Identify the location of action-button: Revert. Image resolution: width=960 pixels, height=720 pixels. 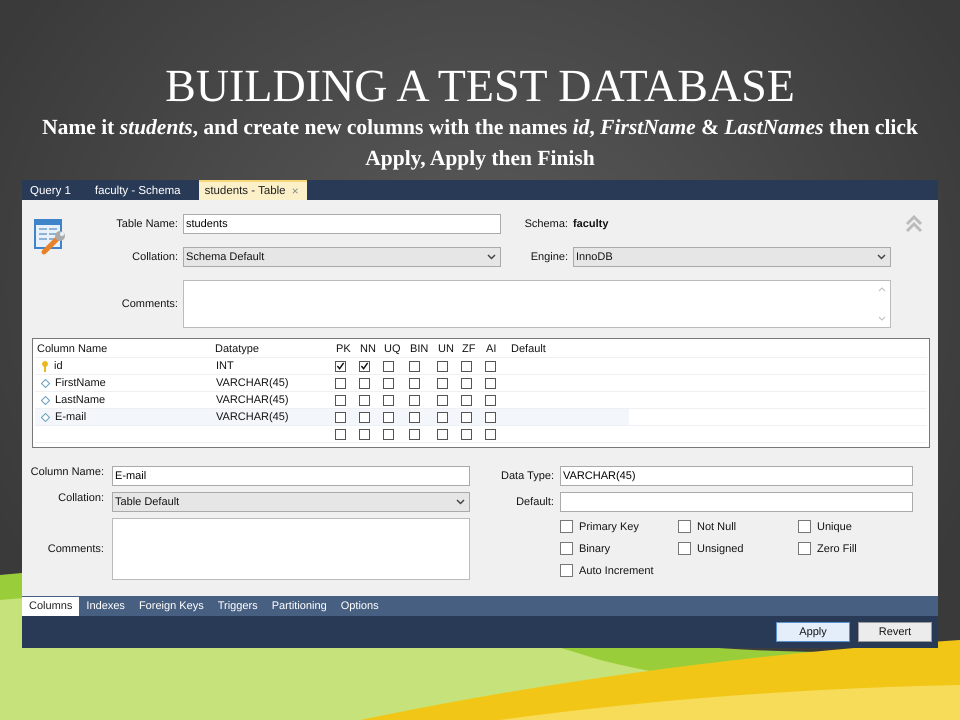
(895, 632).